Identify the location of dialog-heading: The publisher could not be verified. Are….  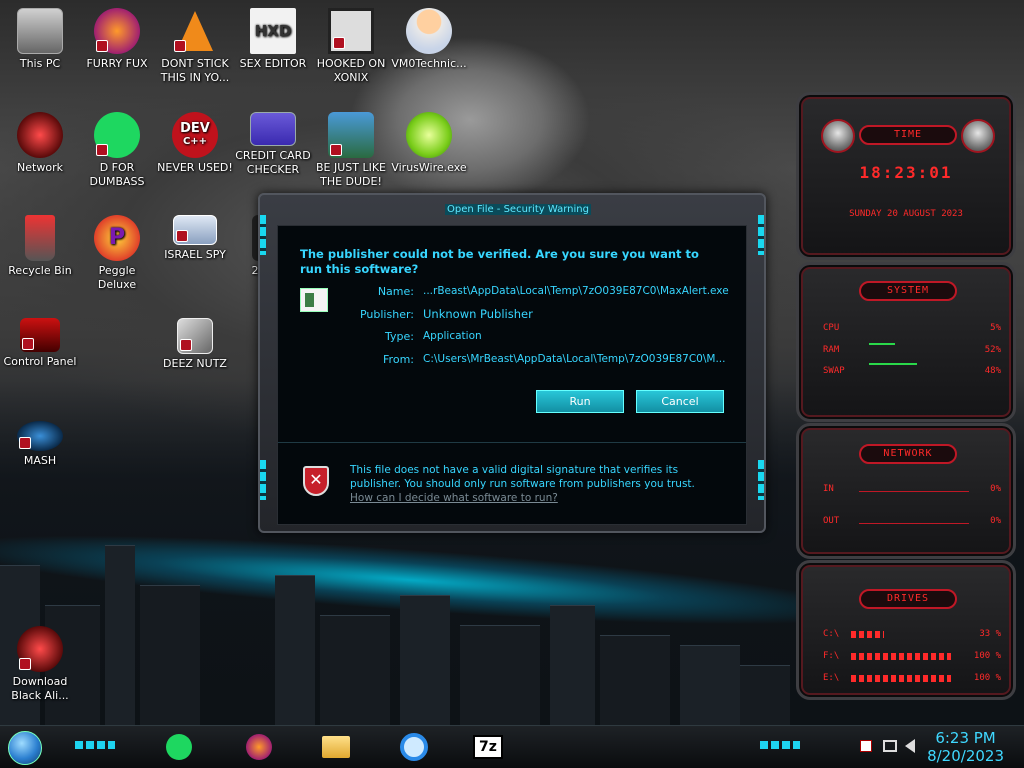
(499, 261).